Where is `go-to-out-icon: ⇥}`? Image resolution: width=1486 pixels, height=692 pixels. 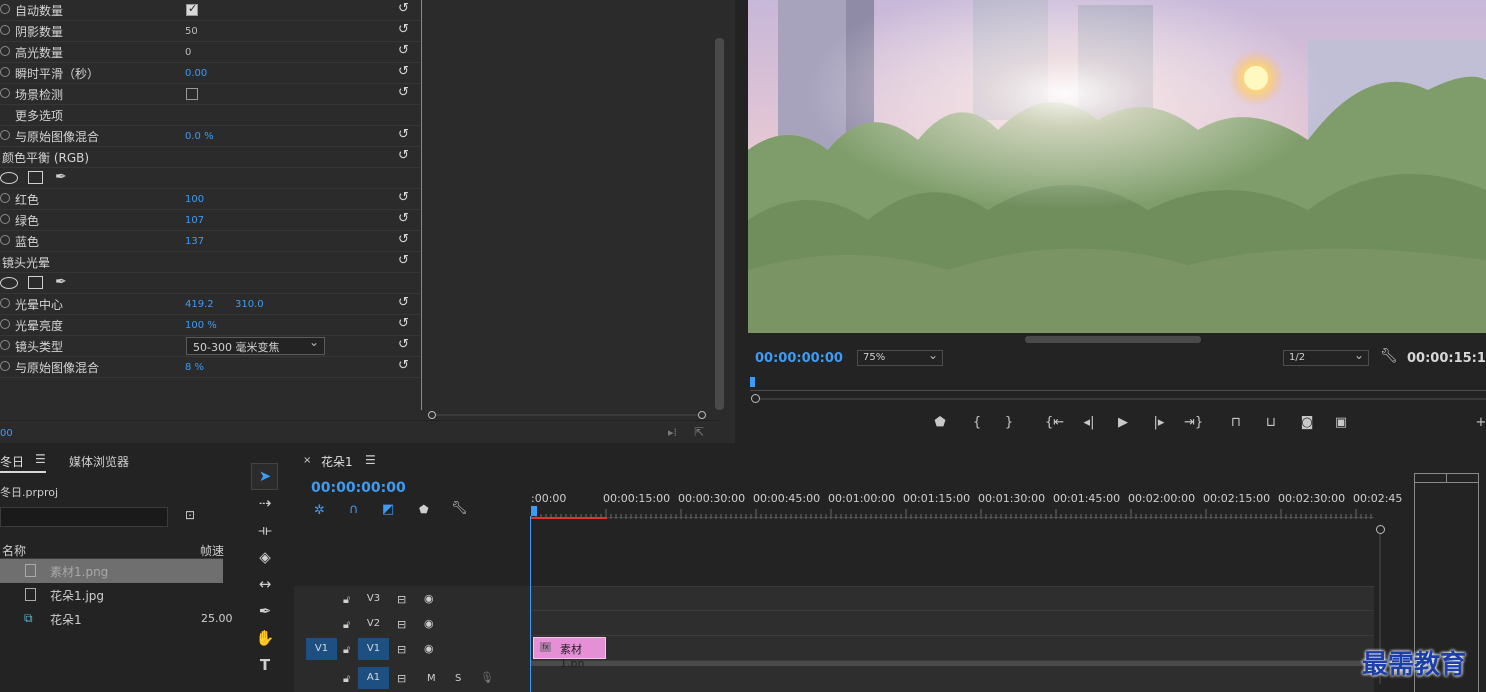
go-to-out-icon: ⇥} is located at coordinates (1193, 423).